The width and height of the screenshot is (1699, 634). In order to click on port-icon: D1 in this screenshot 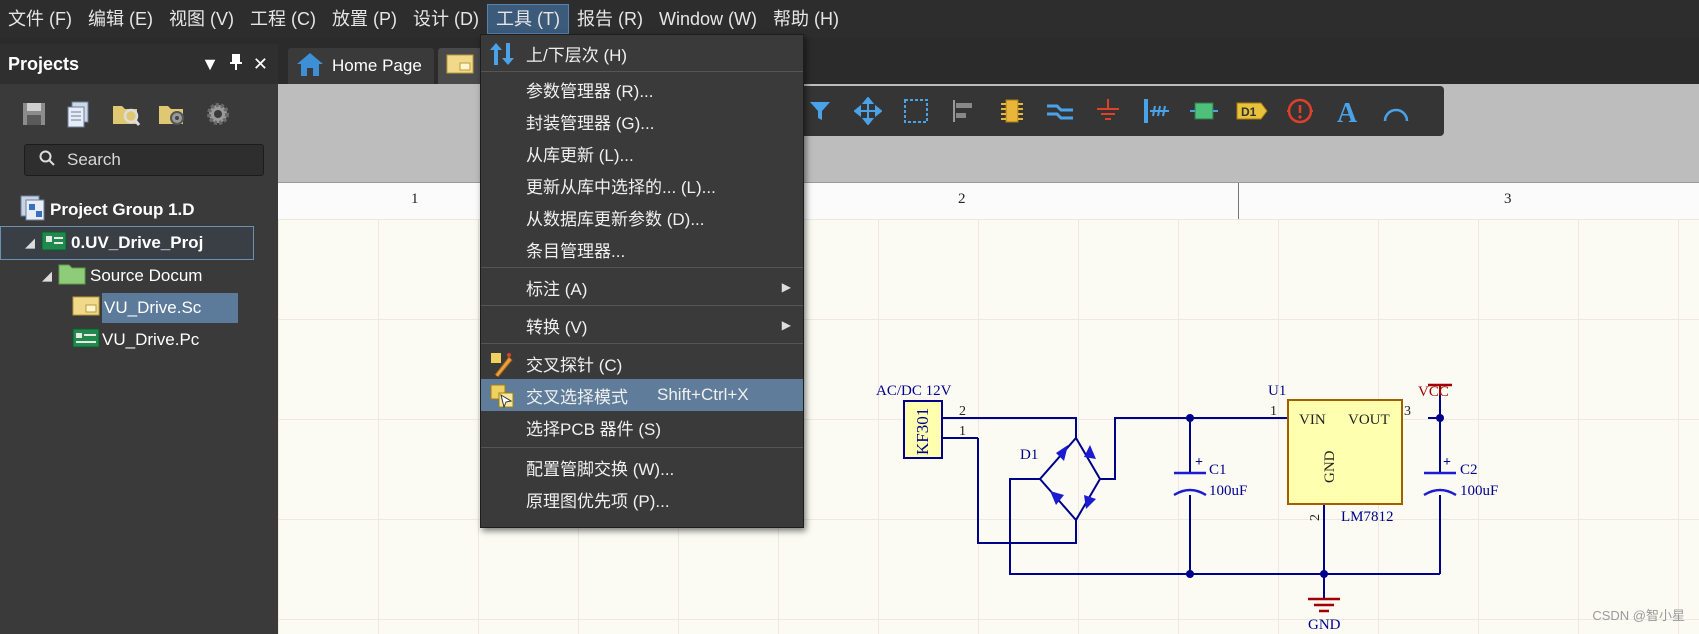, I will do `click(1252, 111)`.